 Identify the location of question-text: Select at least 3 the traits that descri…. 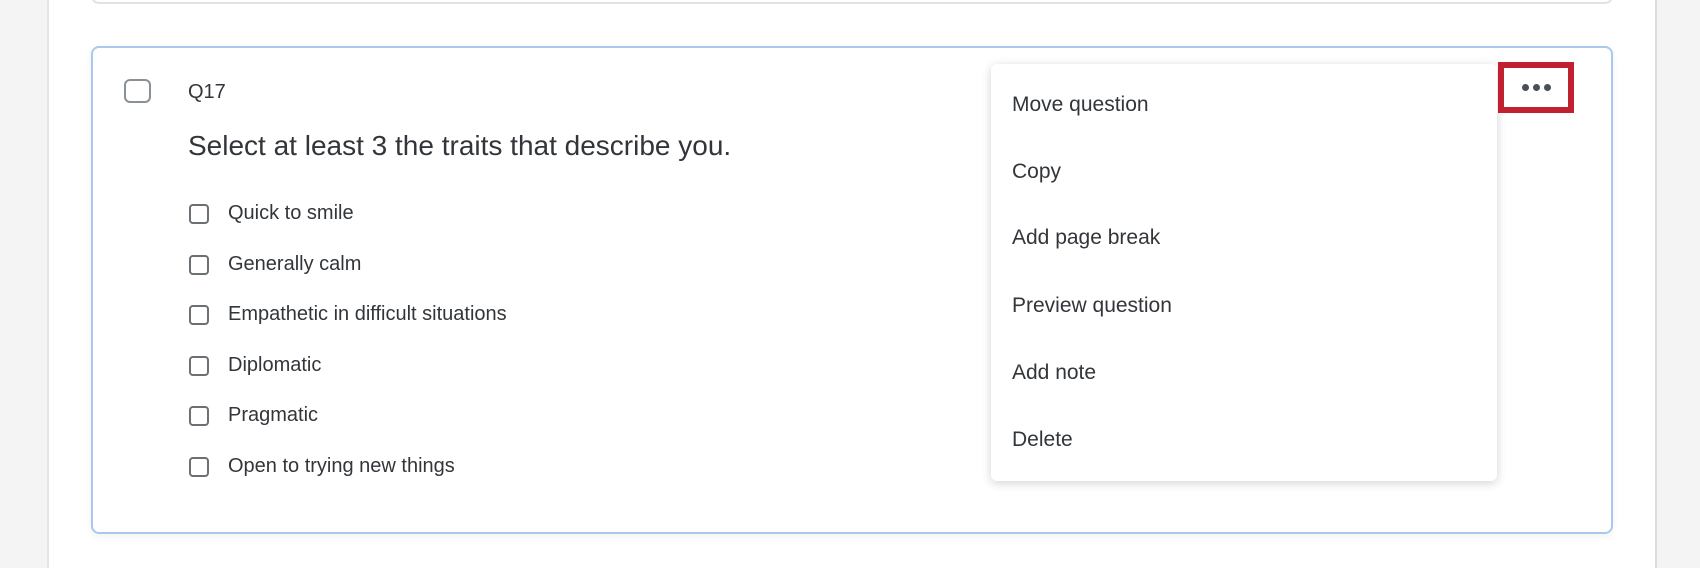
(459, 146).